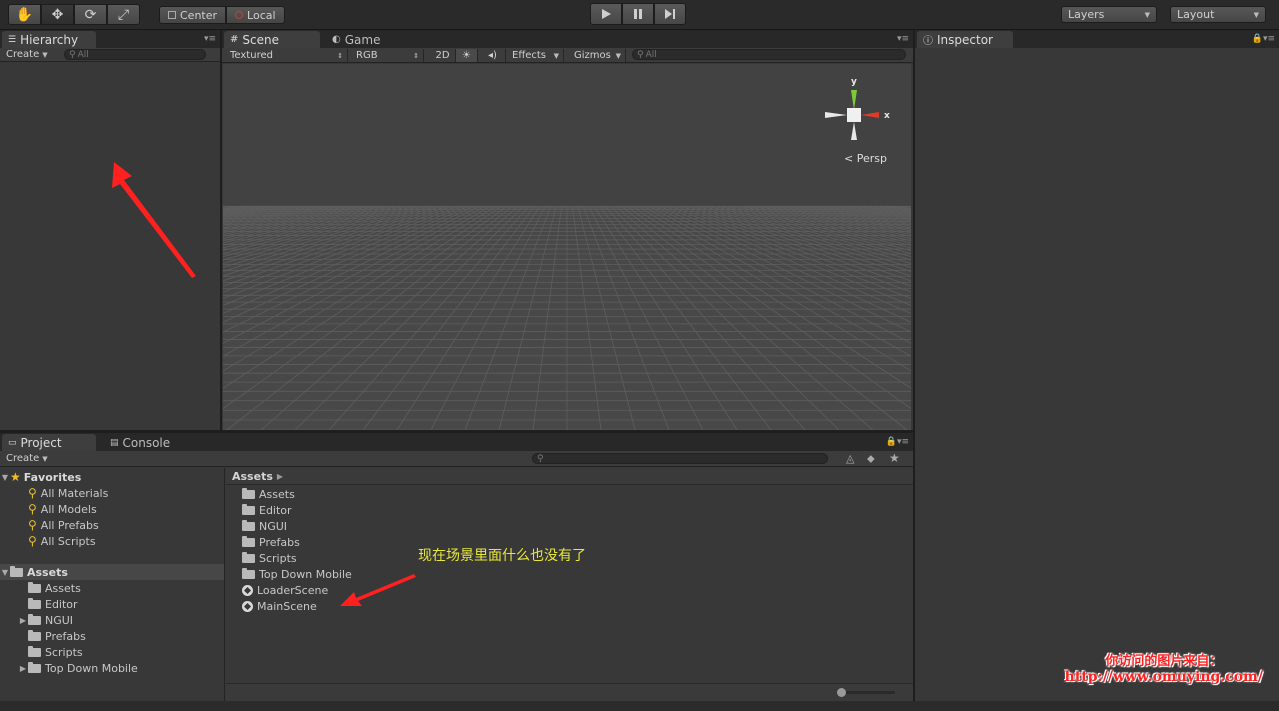 This screenshot has height=711, width=1279. I want to click on scene-search-input, so click(775, 54).